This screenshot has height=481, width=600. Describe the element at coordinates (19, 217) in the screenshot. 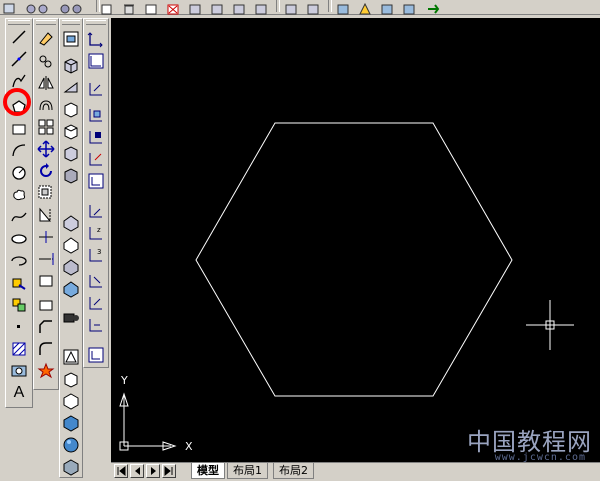

I see `spline-icon` at that location.